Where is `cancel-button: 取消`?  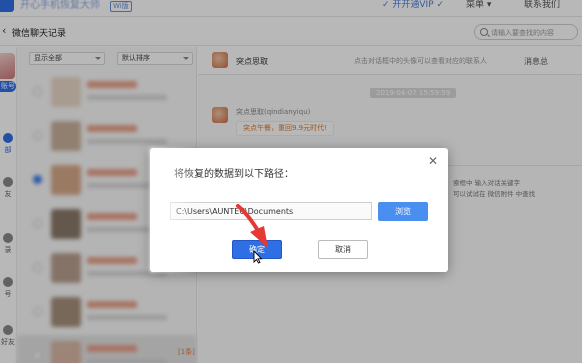
cancel-button: 取消 is located at coordinates (343, 249).